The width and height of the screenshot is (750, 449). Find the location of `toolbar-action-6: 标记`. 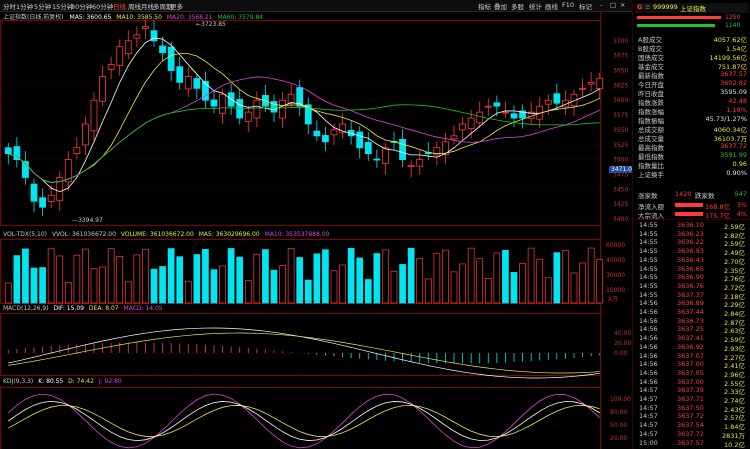

toolbar-action-6: 标记 is located at coordinates (585, 6).